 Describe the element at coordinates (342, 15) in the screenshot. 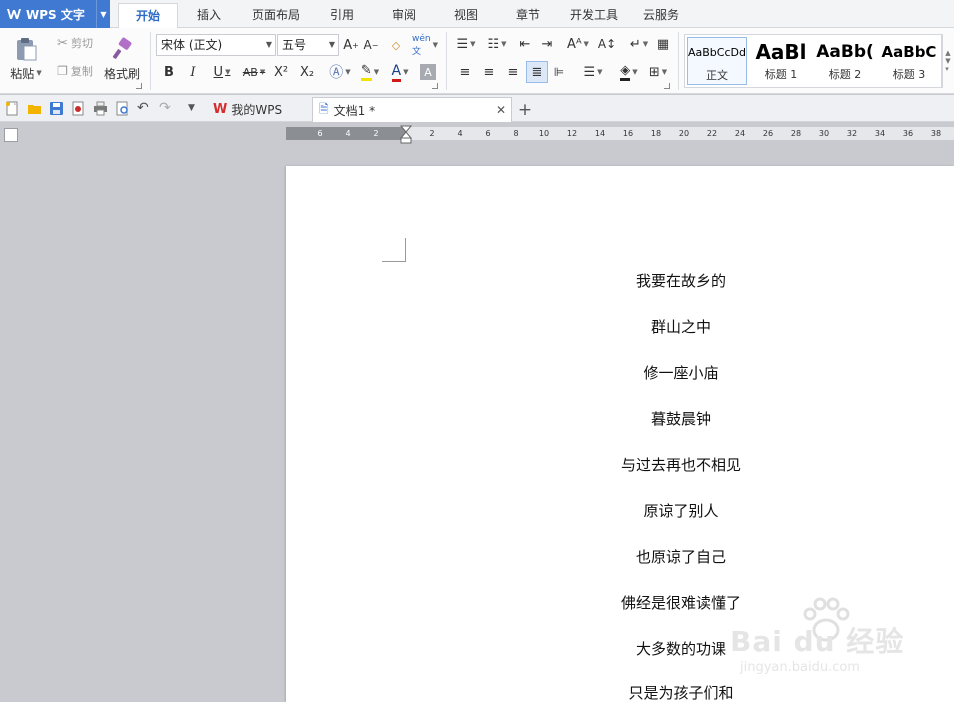

I see `tab-references: 引用` at that location.